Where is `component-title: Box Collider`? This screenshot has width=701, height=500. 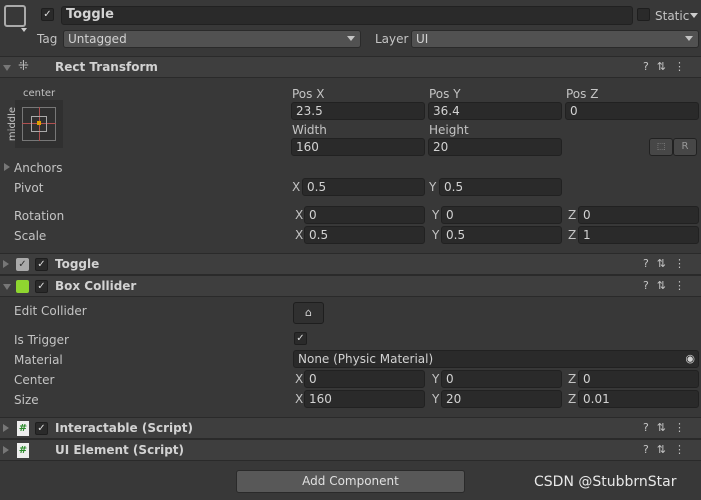
component-title: Box Collider is located at coordinates (96, 286).